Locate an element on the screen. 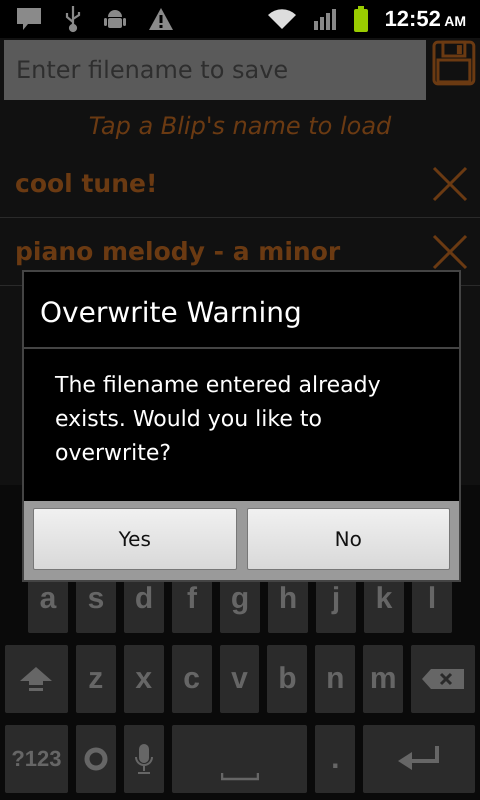 This screenshot has height=800, width=480. robot-icon is located at coordinates (115, 19).